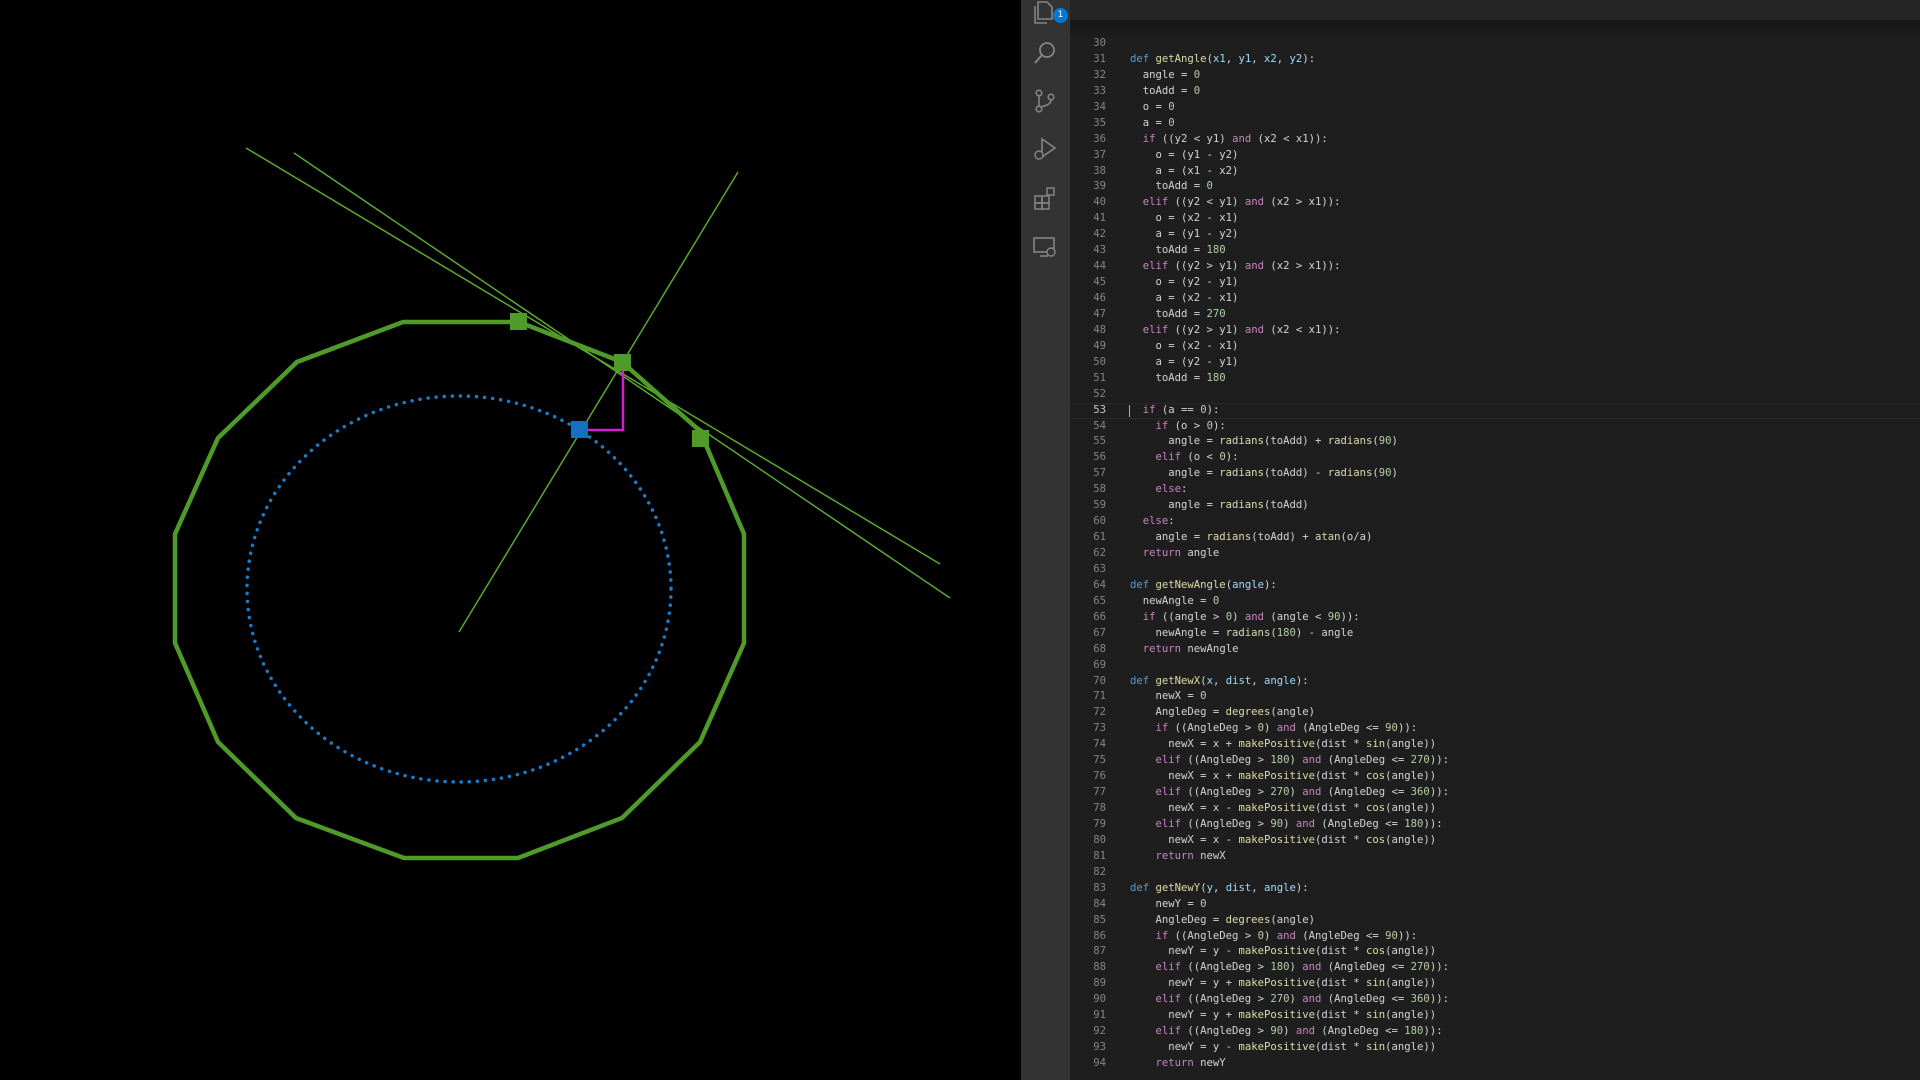 The height and width of the screenshot is (1080, 1920). What do you see at coordinates (1495, 331) in the screenshot?
I see `code-line: 48 elif ((y2 > y1) and (x2 < x1)):` at bounding box center [1495, 331].